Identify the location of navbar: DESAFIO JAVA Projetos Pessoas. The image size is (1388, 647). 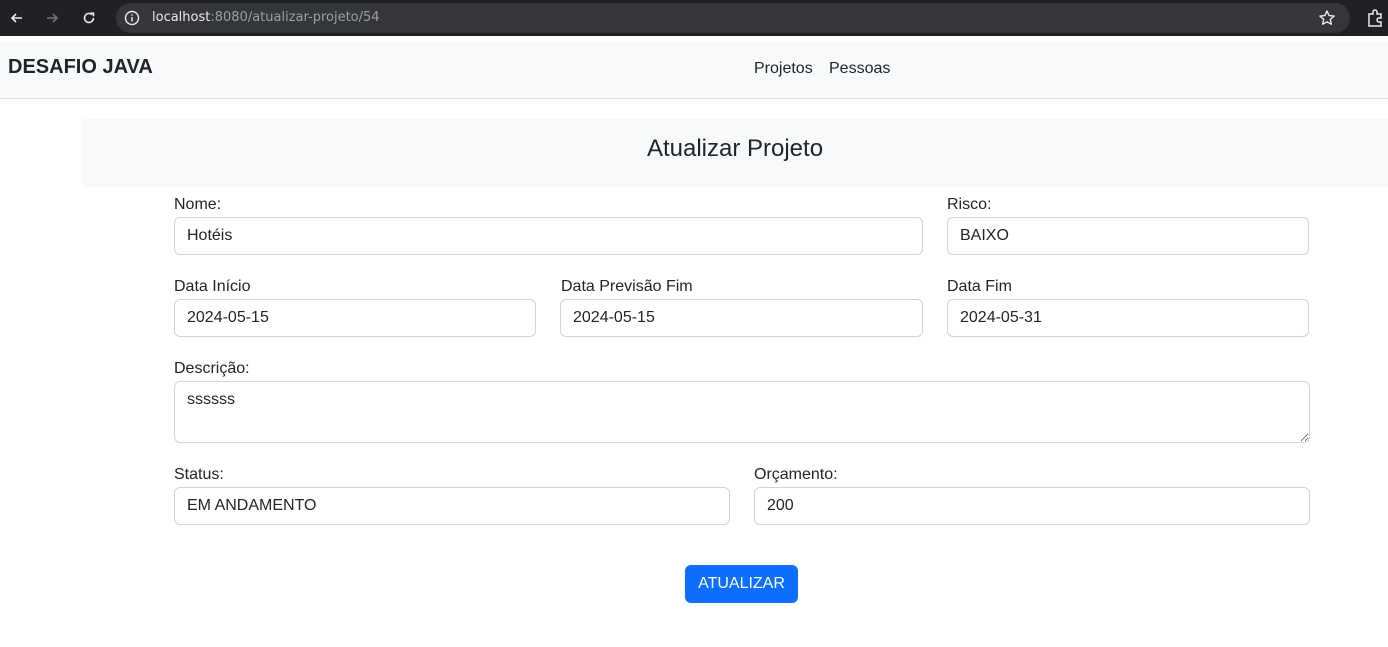
(694, 70).